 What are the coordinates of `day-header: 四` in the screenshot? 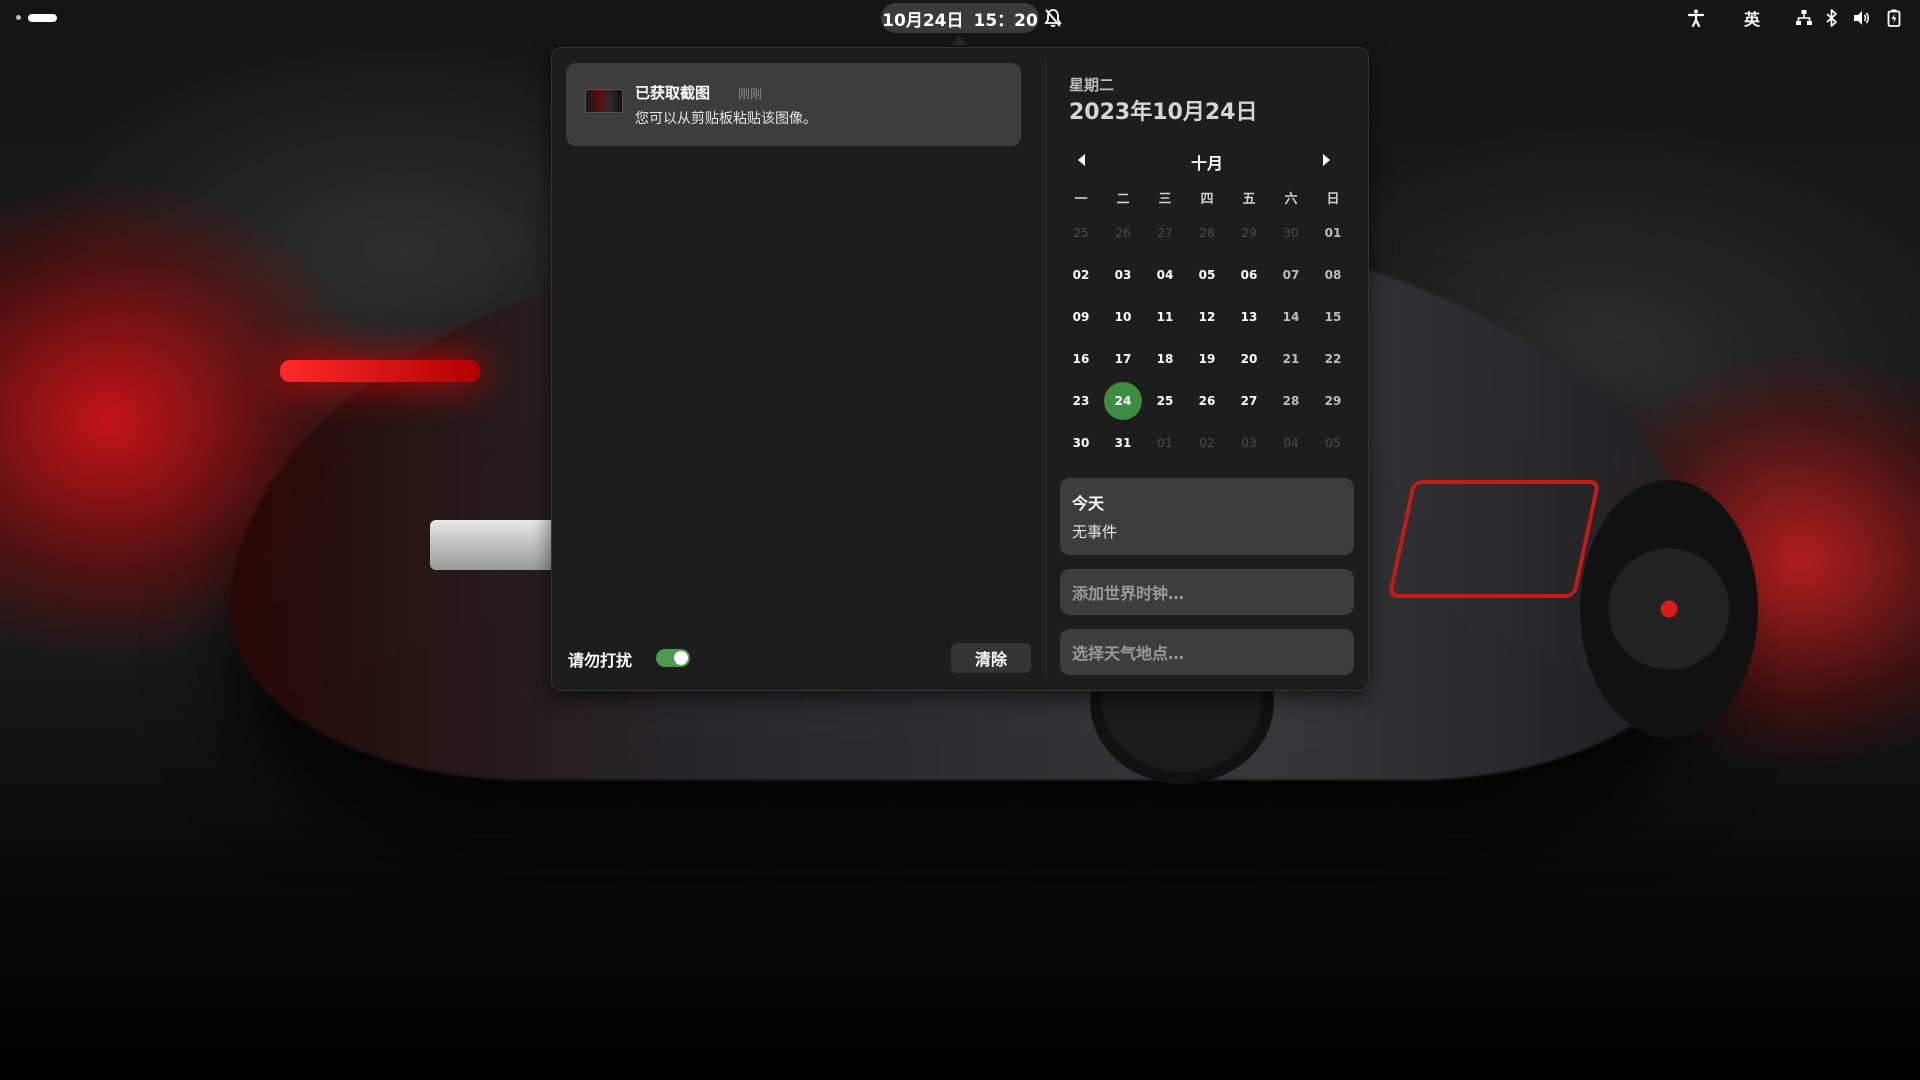 It's located at (1207, 199).